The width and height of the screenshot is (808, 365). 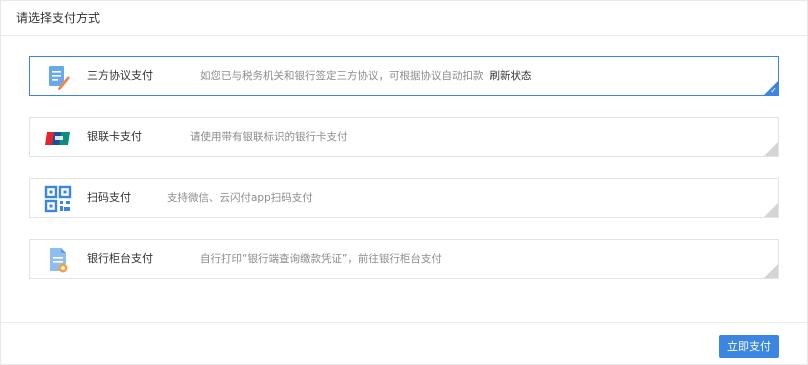 What do you see at coordinates (321, 259) in the screenshot?
I see `option-description: 自行打印“银行端查询缴款凭证”，前往银行柜台支付` at bounding box center [321, 259].